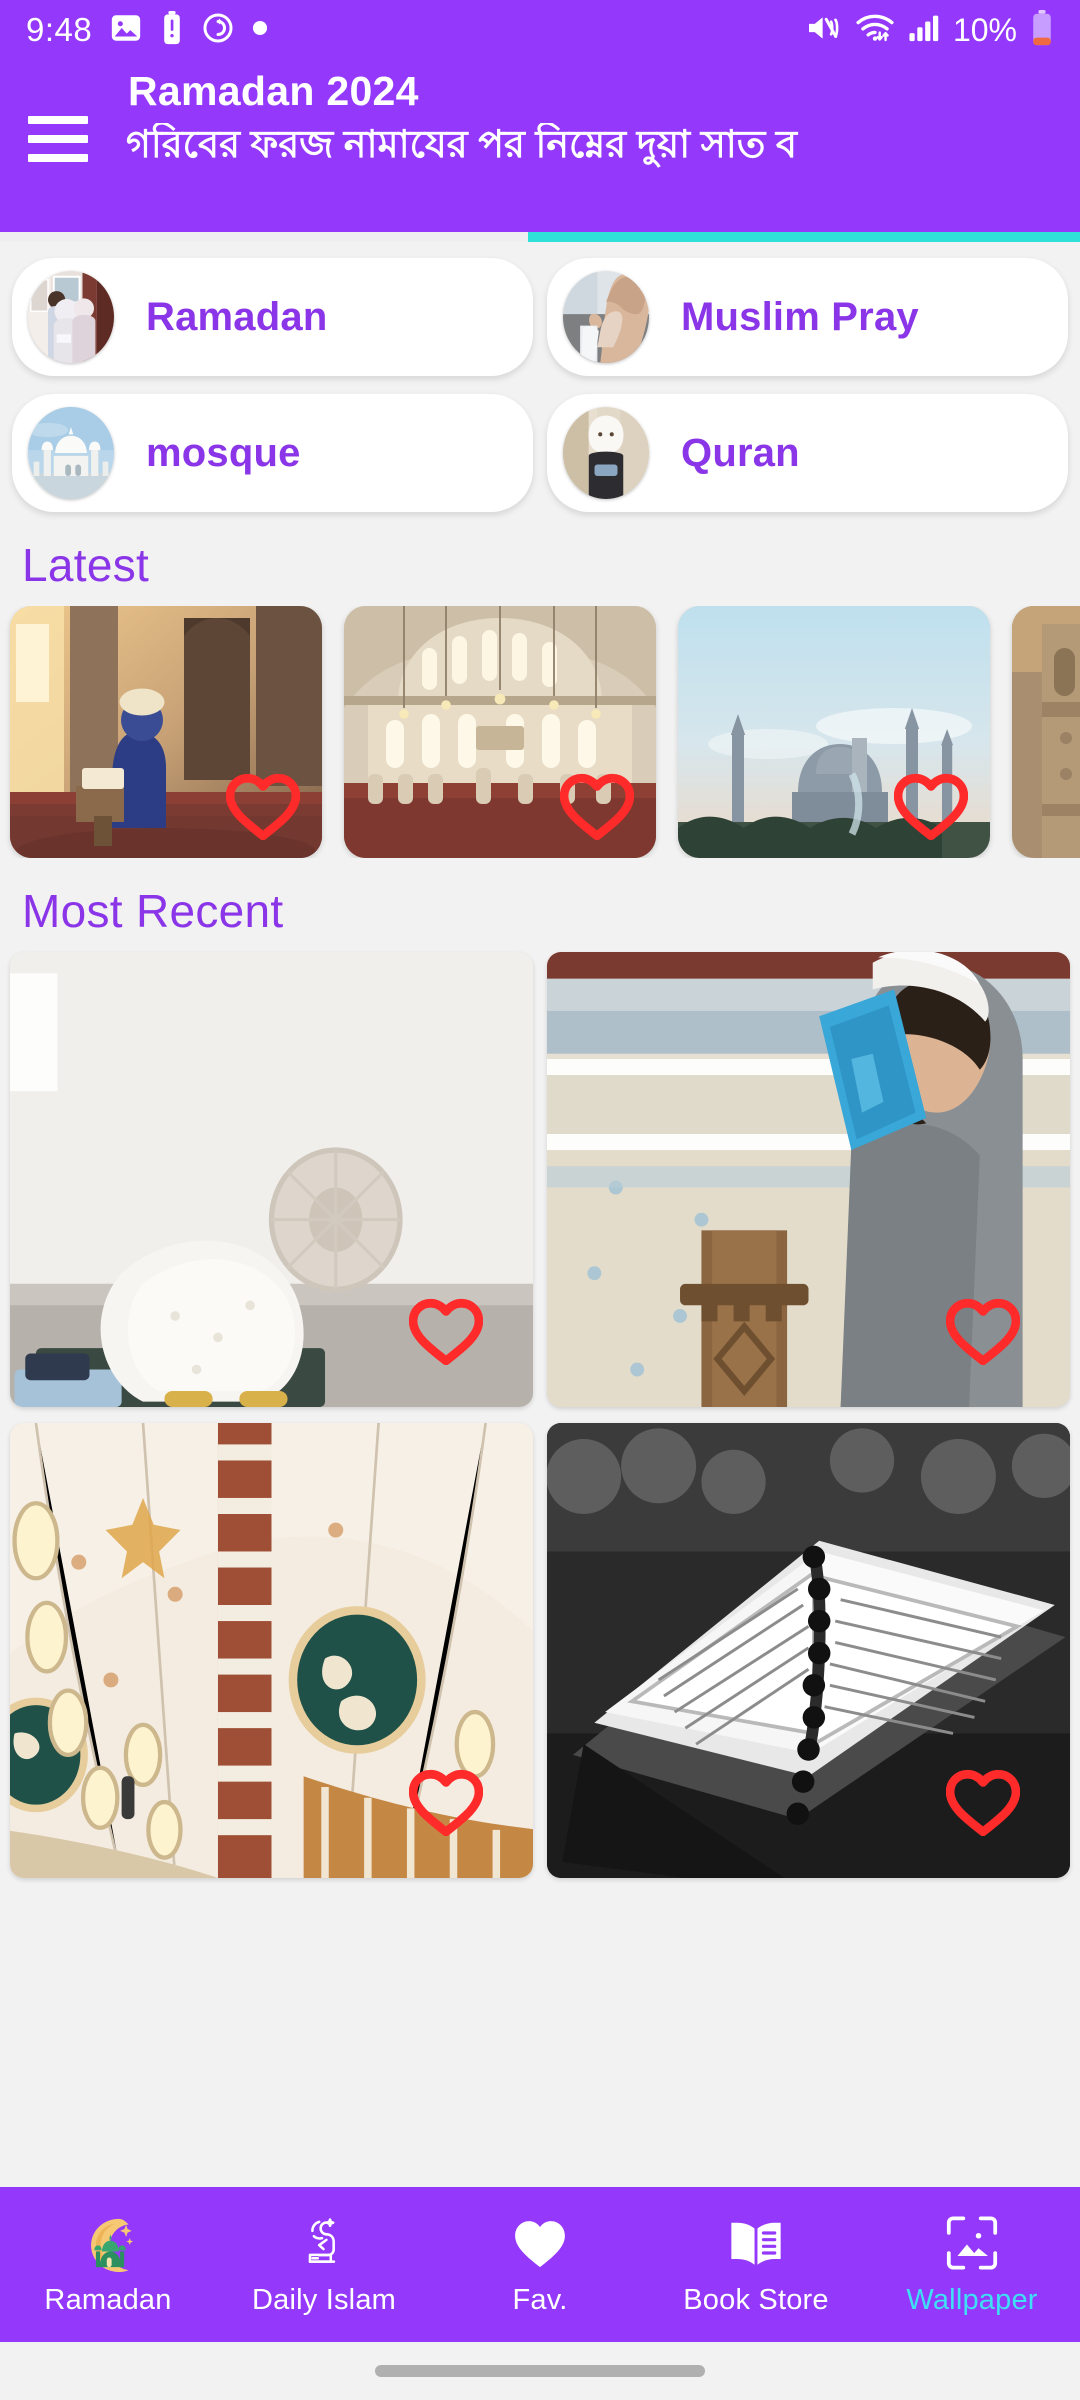 Image resolution: width=1080 pixels, height=2400 pixels. What do you see at coordinates (166, 732) in the screenshot?
I see `latest-card-man-praying` at bounding box center [166, 732].